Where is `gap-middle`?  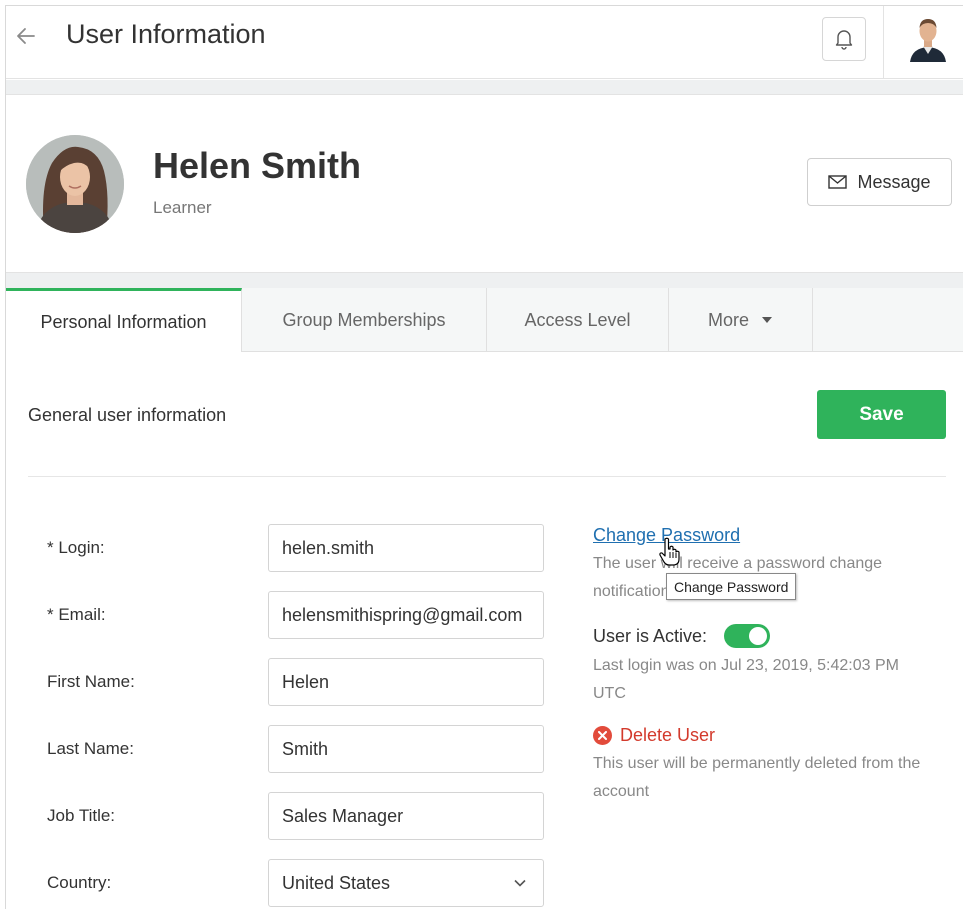
gap-middle is located at coordinates (484, 280).